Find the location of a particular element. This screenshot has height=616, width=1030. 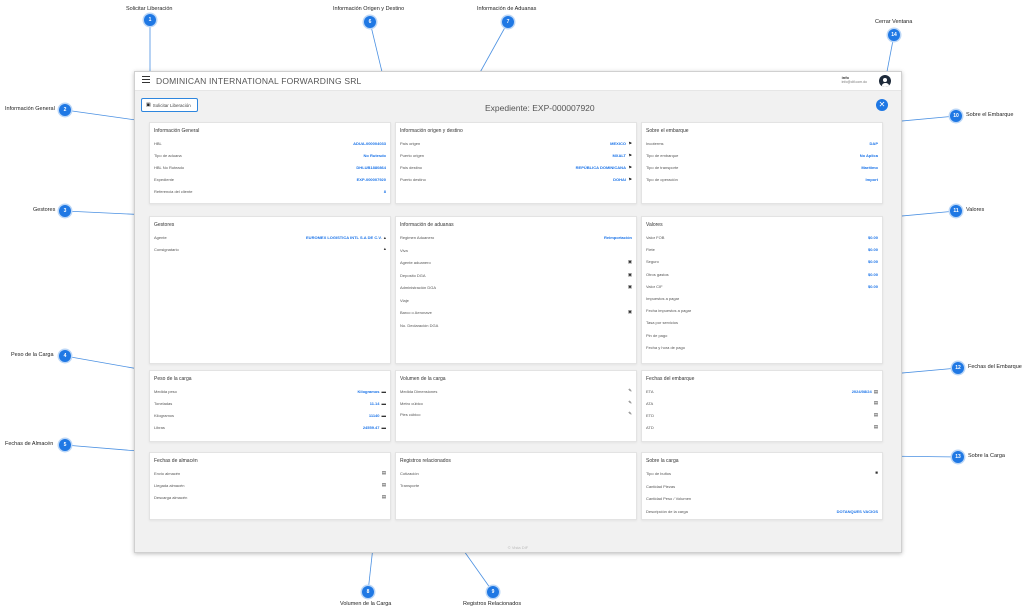

avatar is located at coordinates (885, 81).